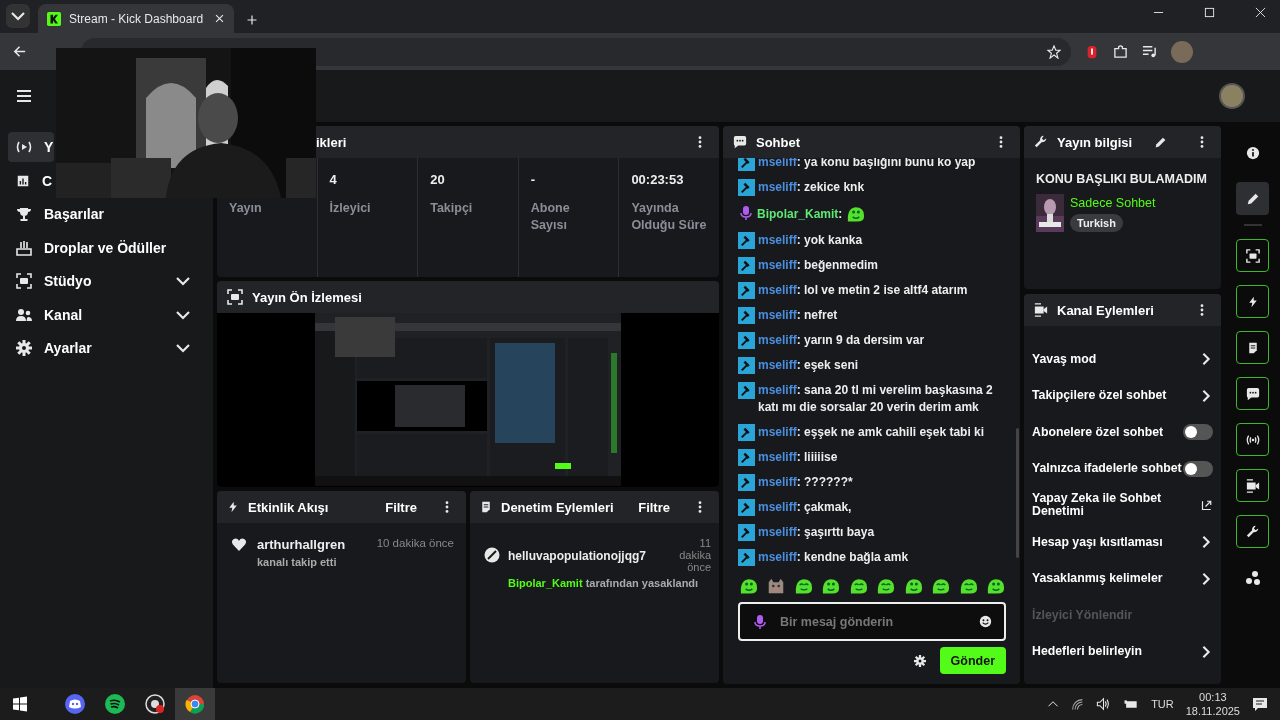 The height and width of the screenshot is (720, 1280). Describe the element at coordinates (136, 18) in the screenshot. I see `browser-tab: Stream - Kick Dashboard` at that location.